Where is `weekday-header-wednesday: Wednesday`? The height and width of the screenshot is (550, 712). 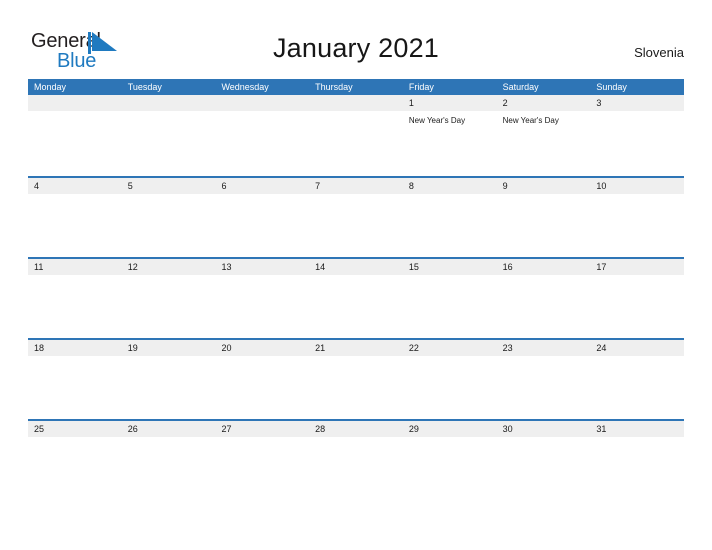
weekday-header-wednesday: Wednesday is located at coordinates (245, 87).